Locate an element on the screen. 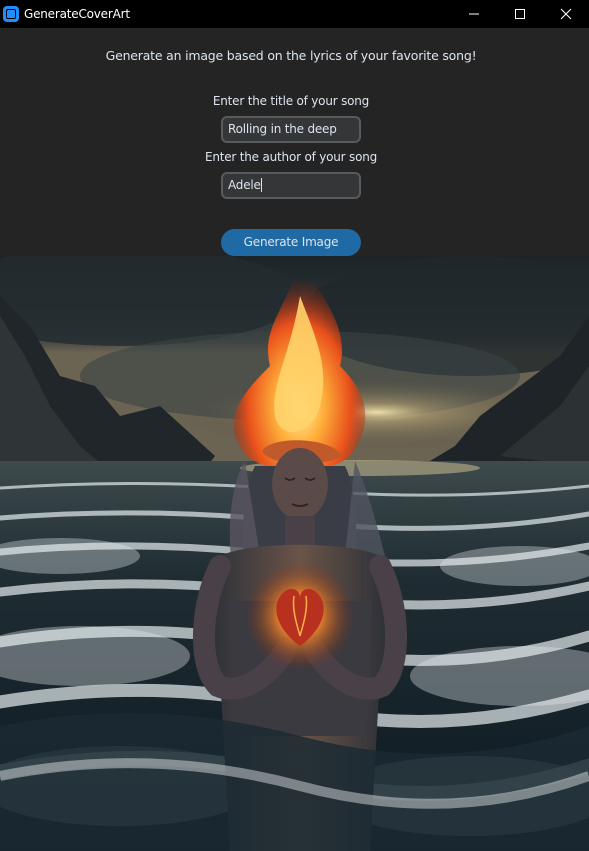  app-icon is located at coordinates (11, 14).